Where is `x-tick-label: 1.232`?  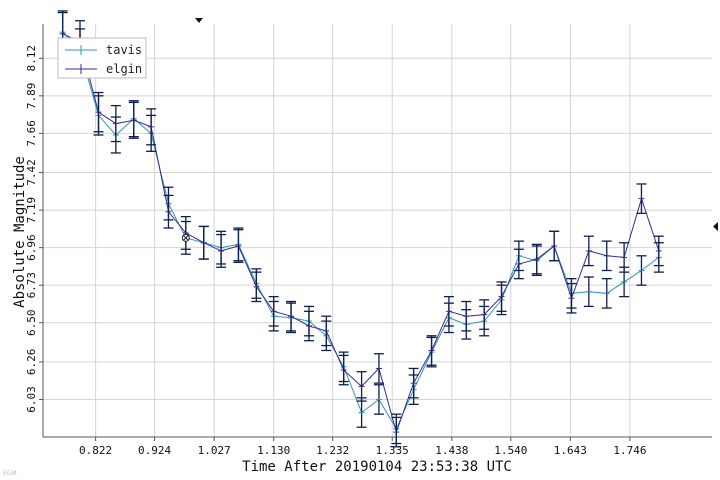
x-tick-label: 1.232 is located at coordinates (332, 450).